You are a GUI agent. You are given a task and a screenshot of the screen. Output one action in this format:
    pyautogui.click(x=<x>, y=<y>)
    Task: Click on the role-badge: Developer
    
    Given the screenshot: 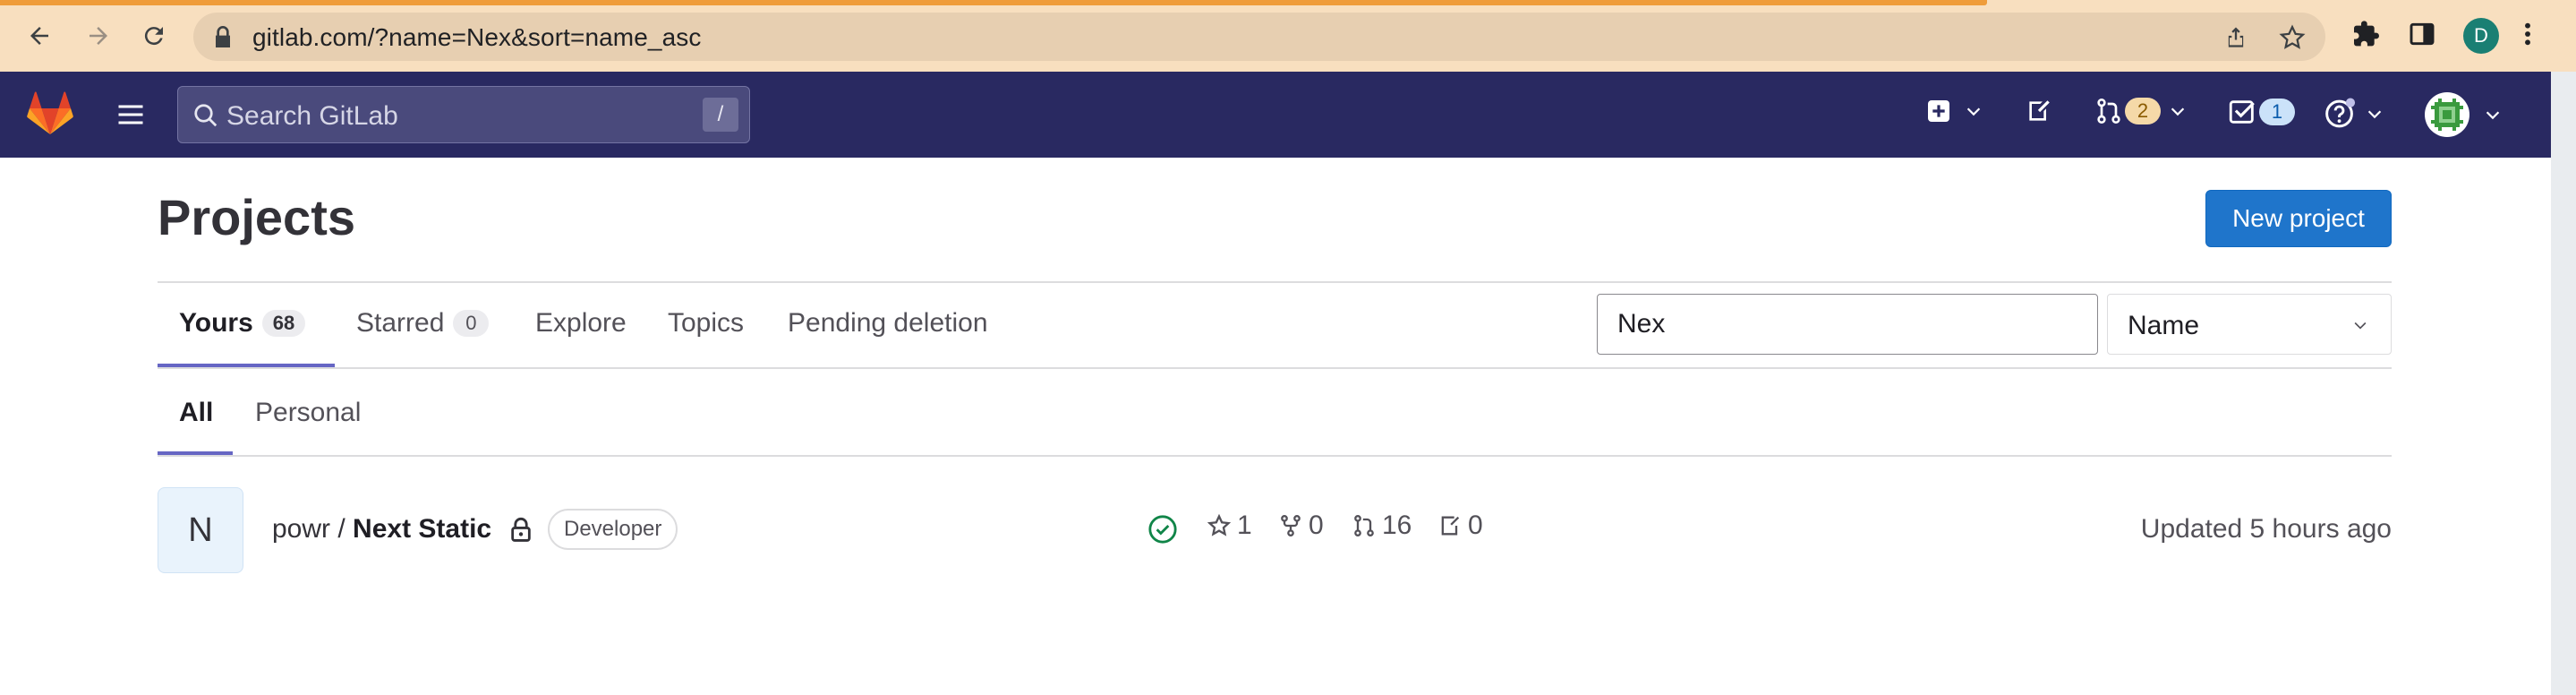 What is the action you would take?
    pyautogui.click(x=613, y=529)
    